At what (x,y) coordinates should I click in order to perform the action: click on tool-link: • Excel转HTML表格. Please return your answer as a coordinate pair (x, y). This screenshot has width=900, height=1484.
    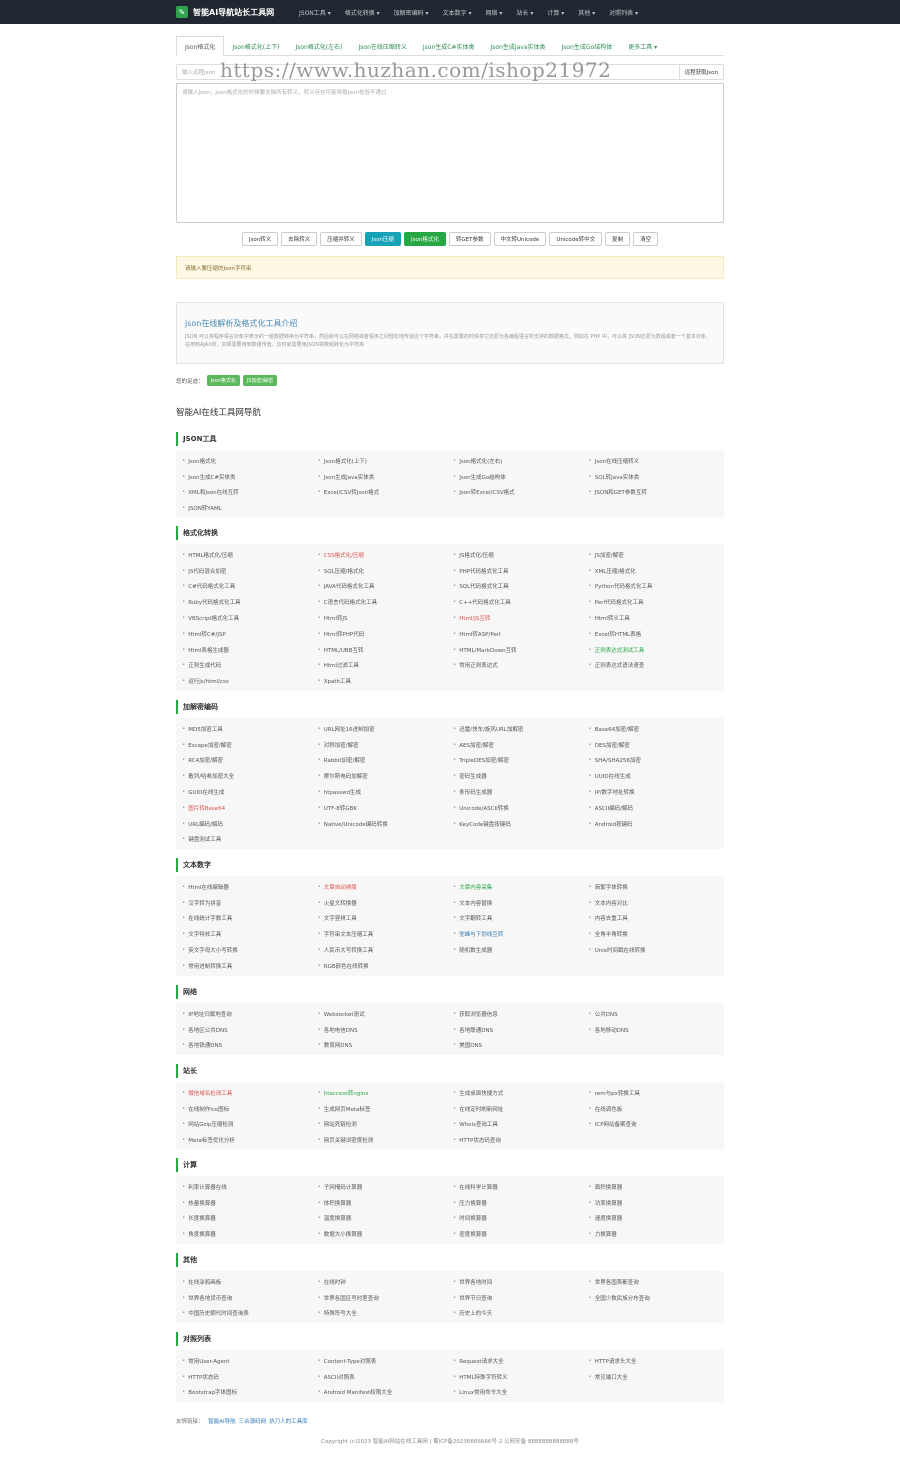
    Looking at the image, I should click on (657, 634).